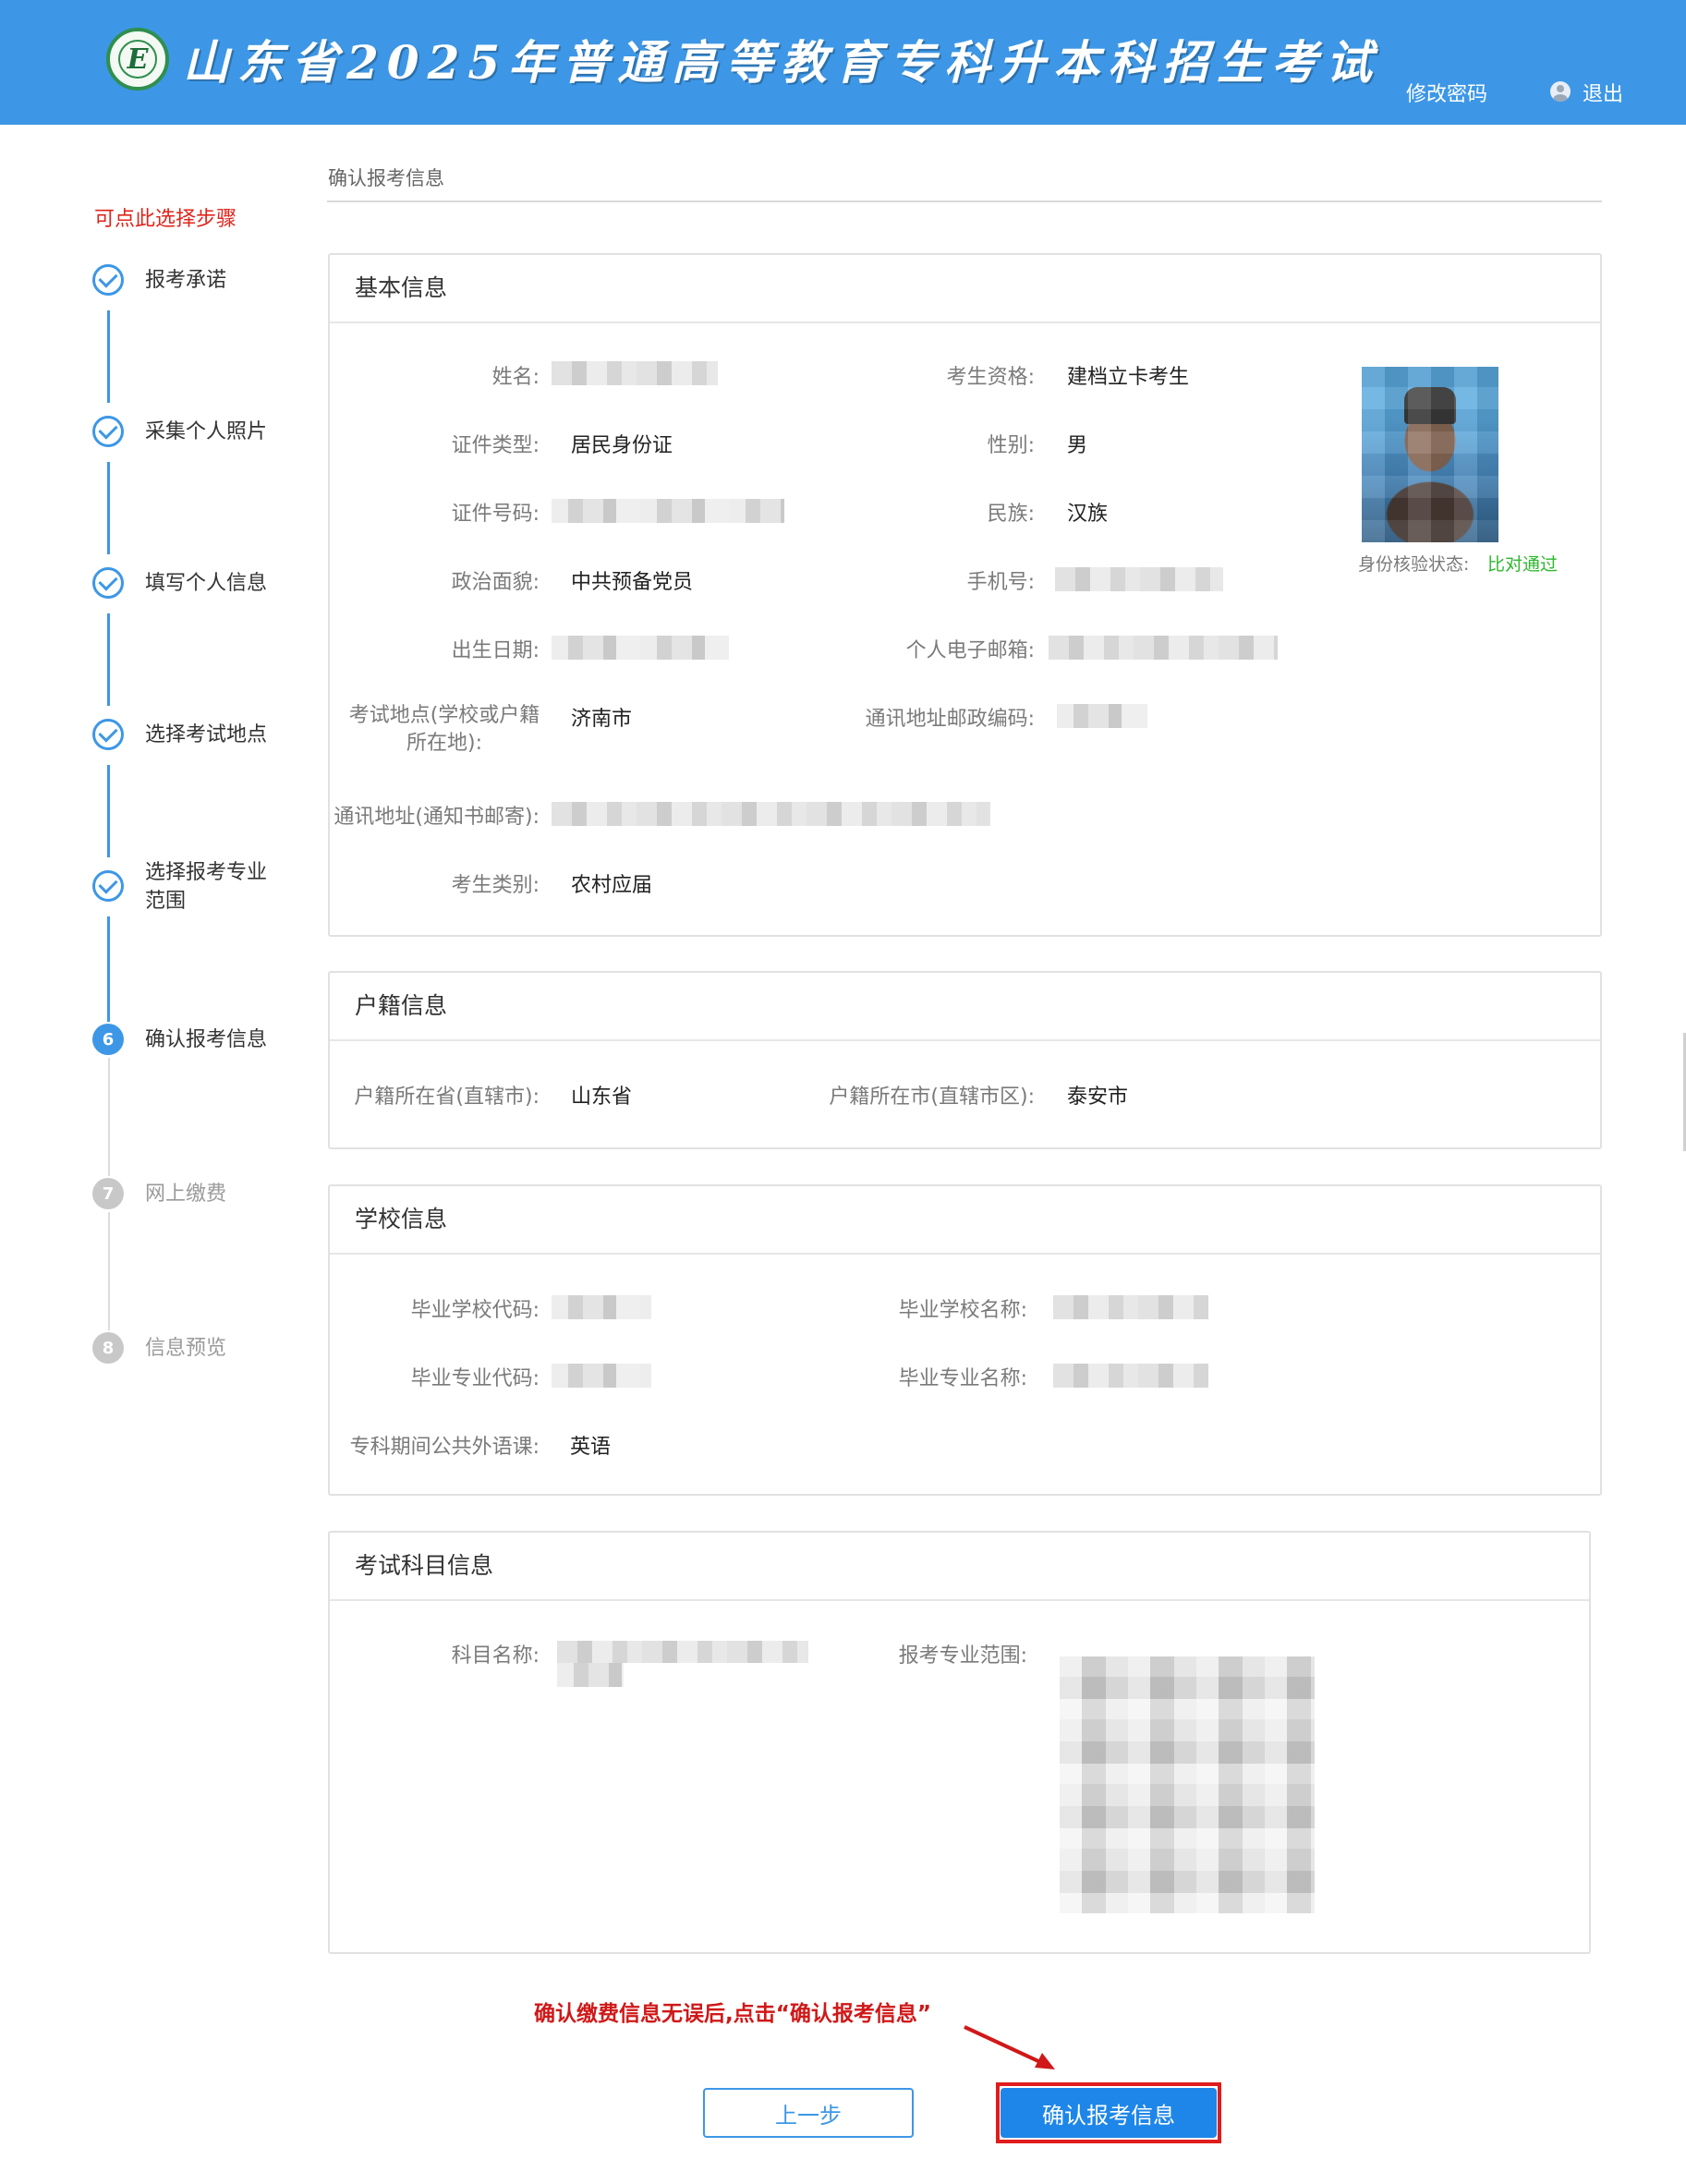  What do you see at coordinates (1102, 716) in the screenshot?
I see `postcode-redacted` at bounding box center [1102, 716].